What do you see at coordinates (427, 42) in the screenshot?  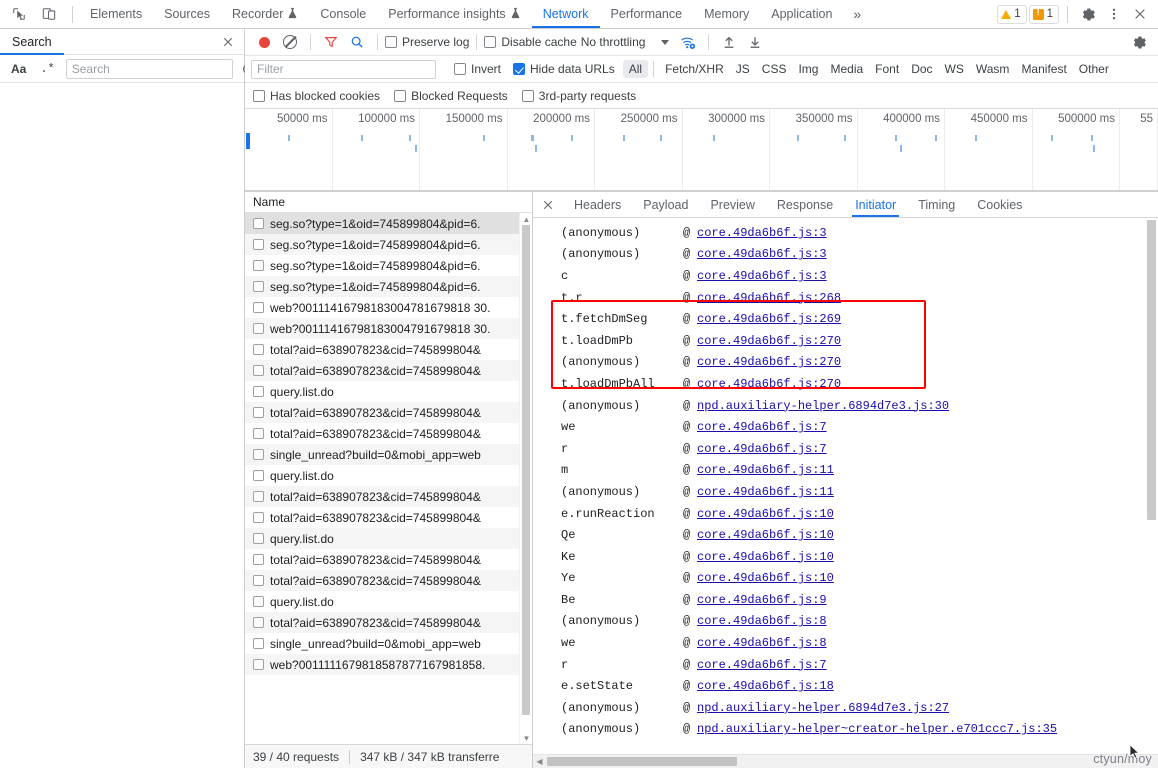 I see `preserve-log-checkbox: Preserve log` at bounding box center [427, 42].